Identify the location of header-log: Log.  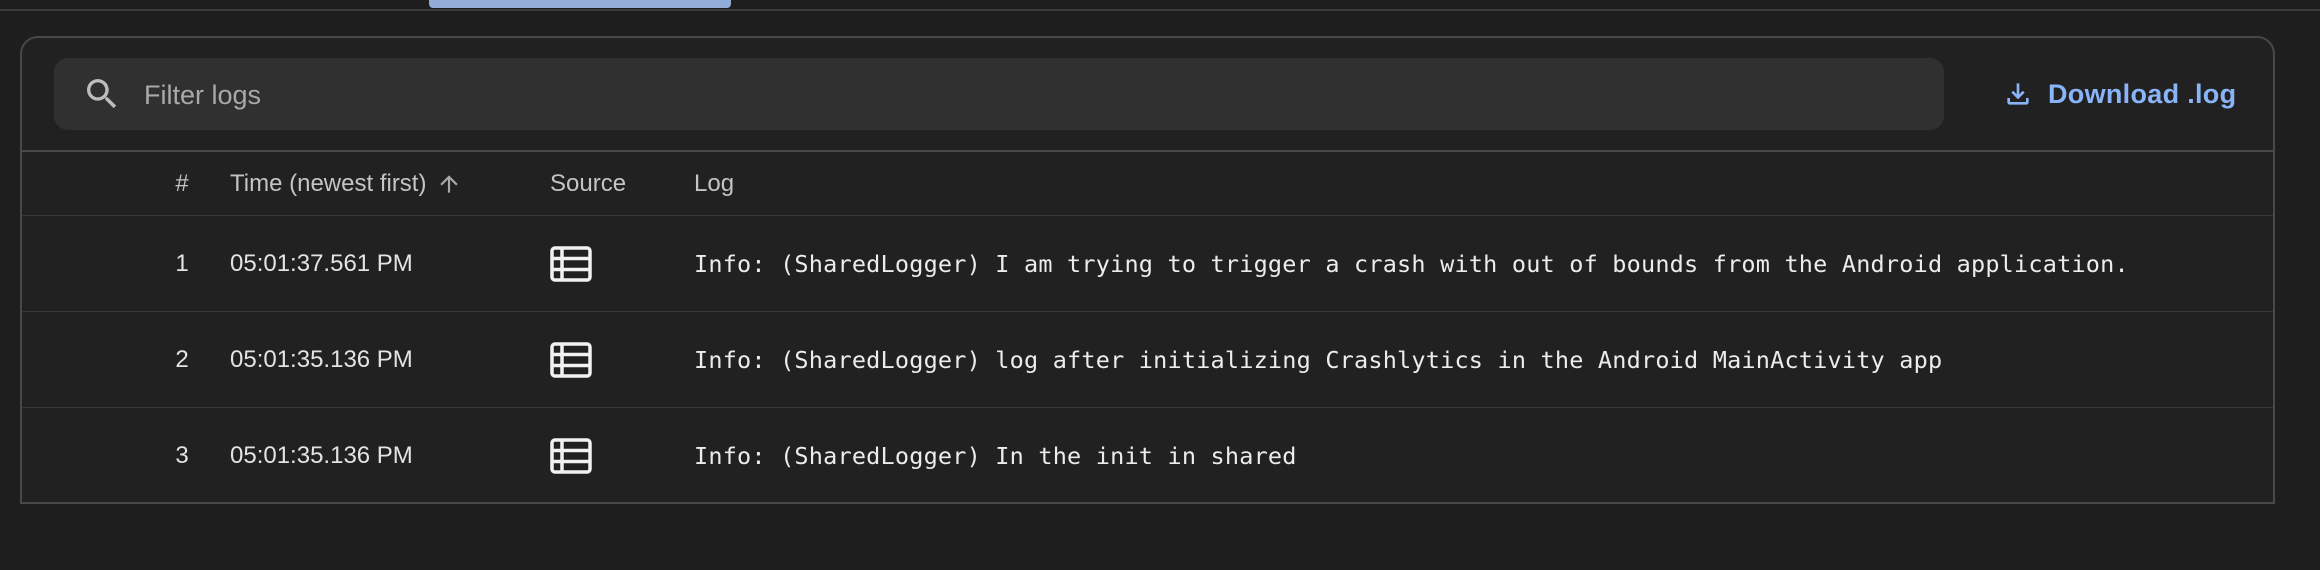
(714, 183).